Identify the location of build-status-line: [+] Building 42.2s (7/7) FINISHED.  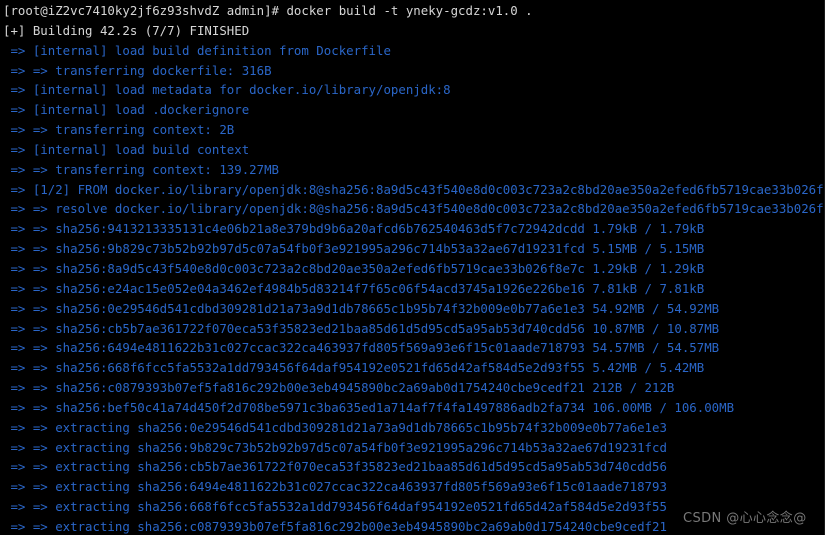
(126, 30).